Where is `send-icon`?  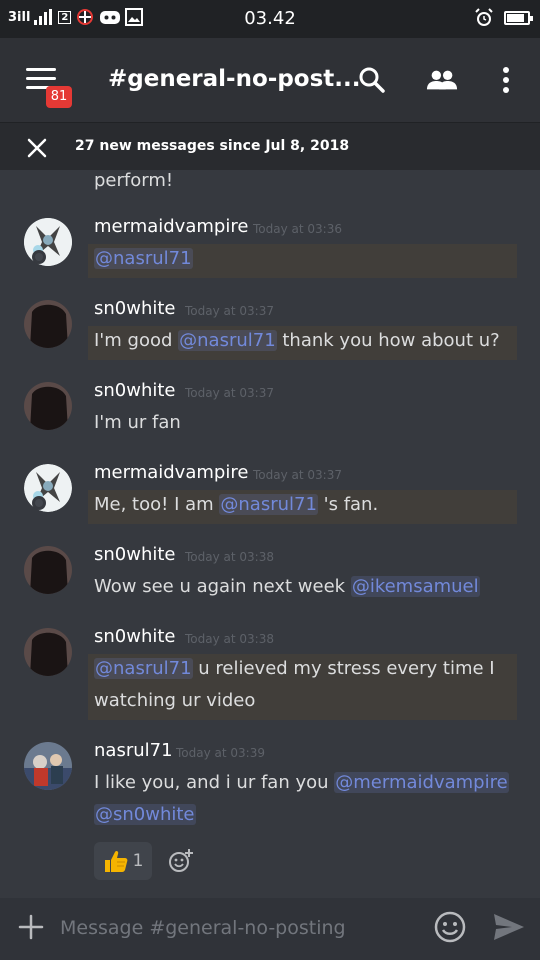 send-icon is located at coordinates (509, 927).